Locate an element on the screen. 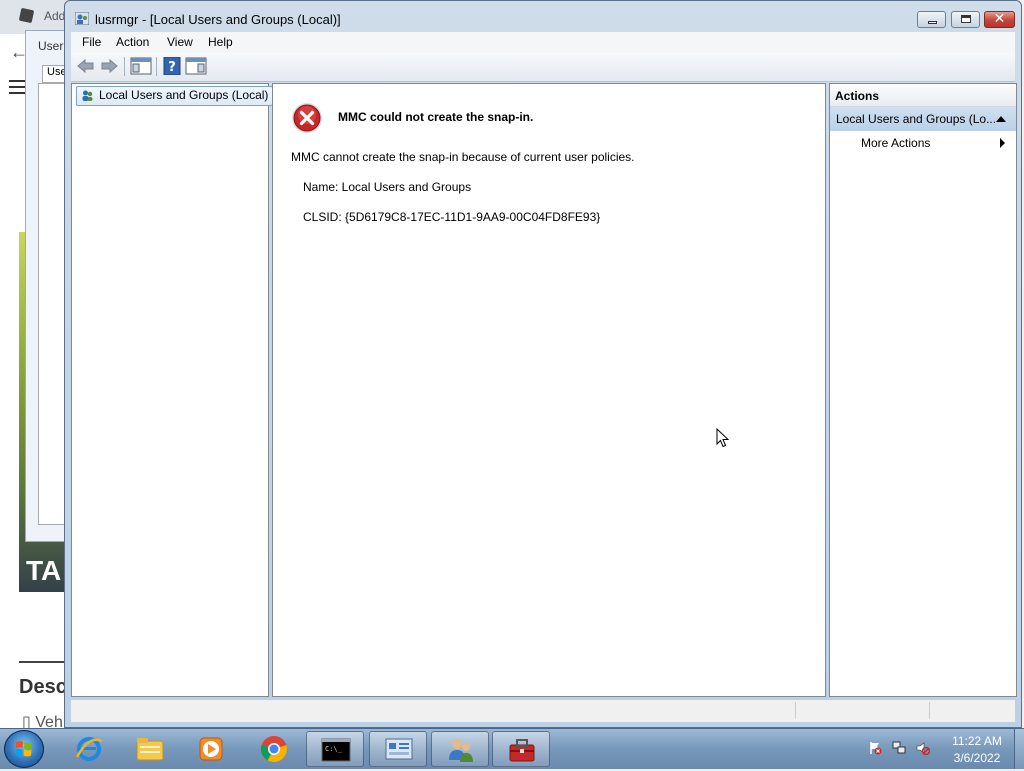 Image resolution: width=1024 pixels, height=771 pixels. menu-help: Help is located at coordinates (220, 42).